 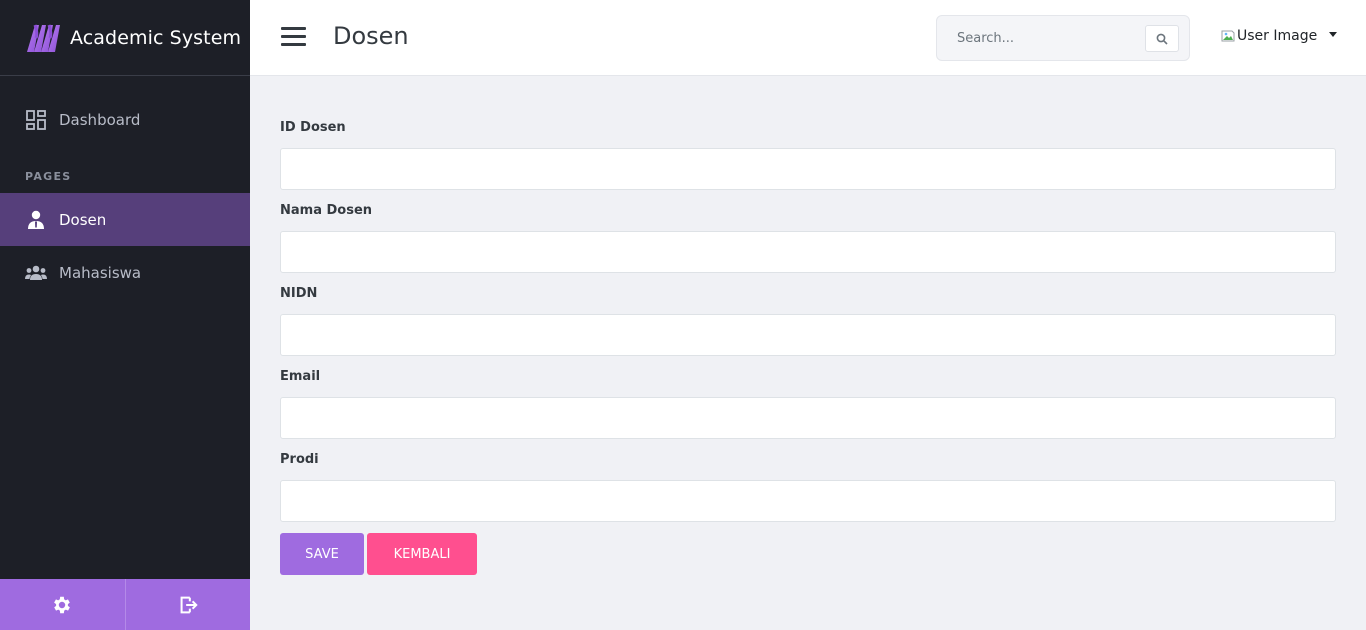 I want to click on form-group-email: Email, so click(x=808, y=403).